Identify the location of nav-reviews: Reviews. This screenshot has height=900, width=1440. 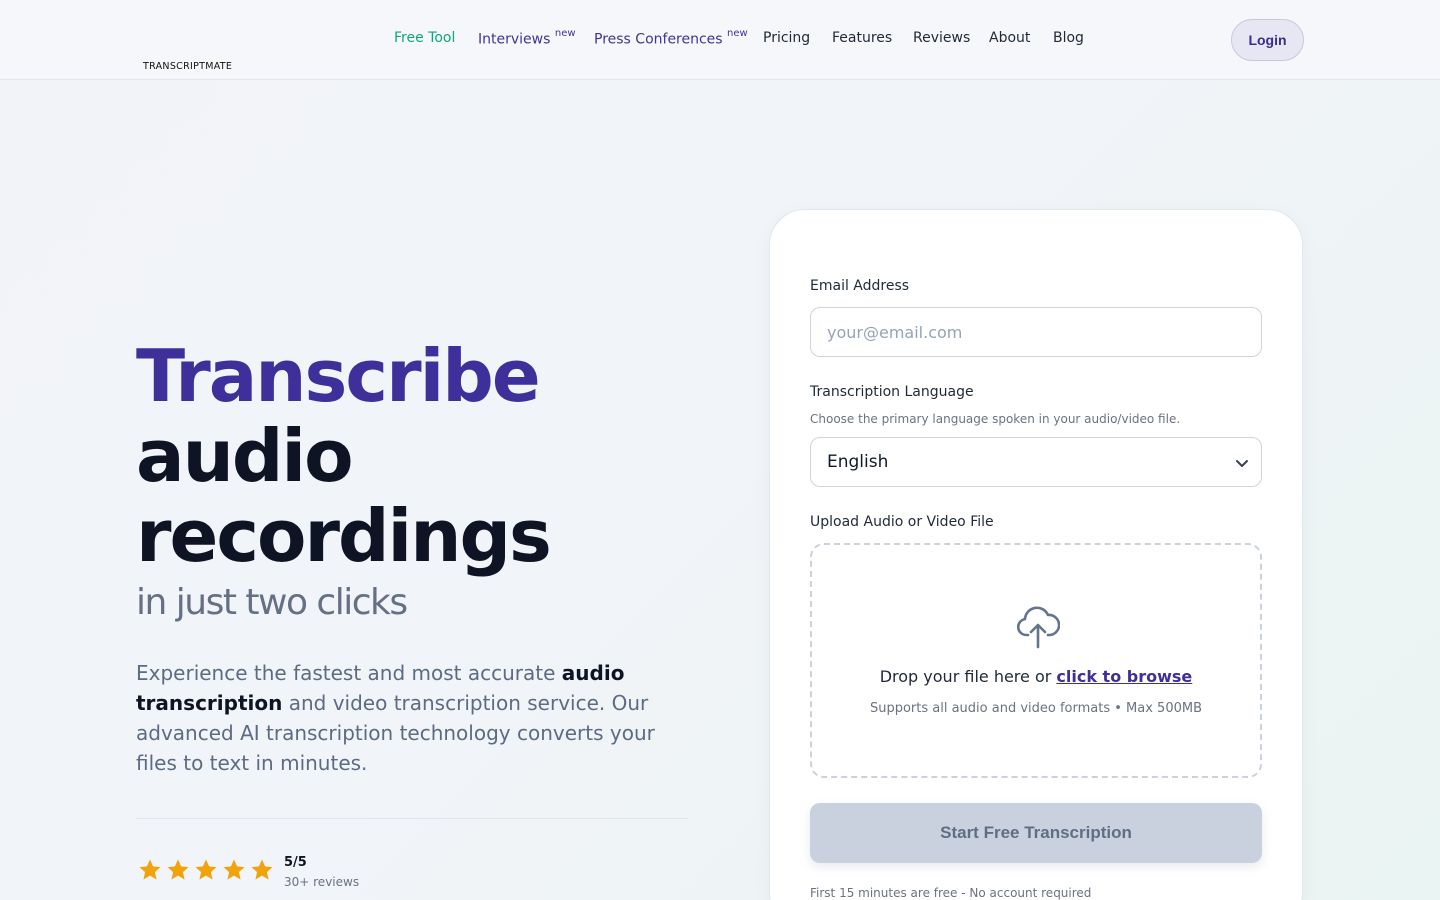
(941, 38).